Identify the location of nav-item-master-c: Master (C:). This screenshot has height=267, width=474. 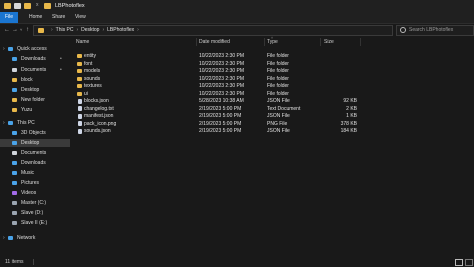
(35, 203).